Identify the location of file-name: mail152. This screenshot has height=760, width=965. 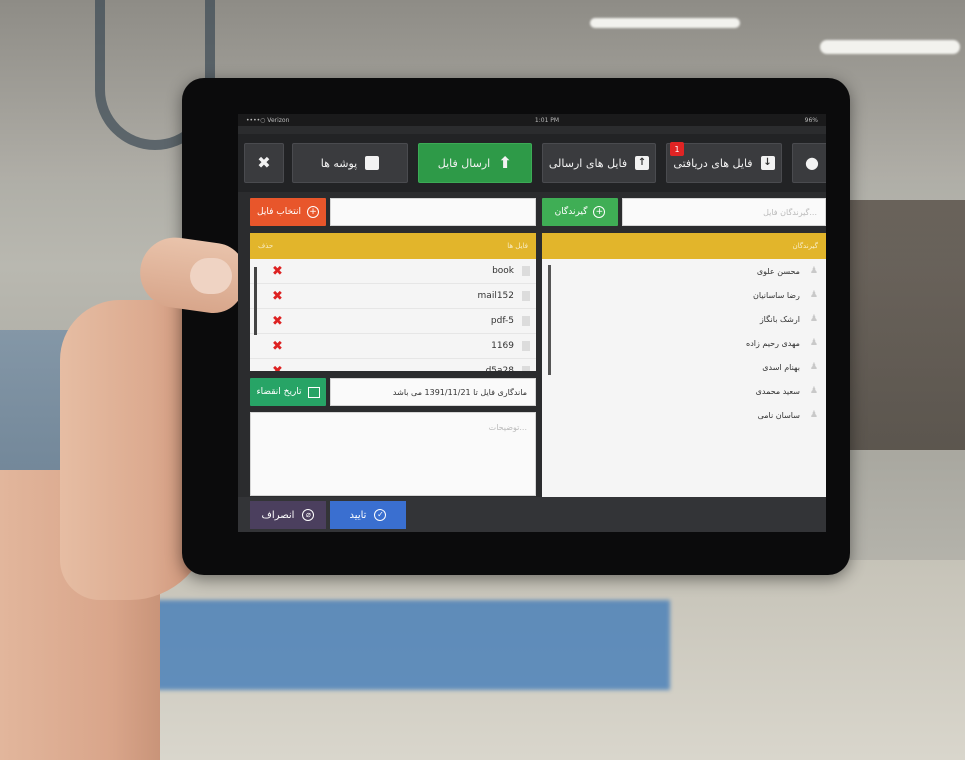
(495, 296).